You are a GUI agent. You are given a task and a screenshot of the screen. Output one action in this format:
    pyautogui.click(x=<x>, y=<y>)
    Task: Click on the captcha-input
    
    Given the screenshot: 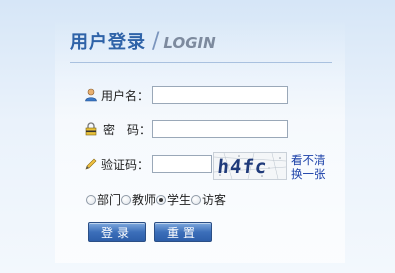 What is the action you would take?
    pyautogui.click(x=182, y=164)
    